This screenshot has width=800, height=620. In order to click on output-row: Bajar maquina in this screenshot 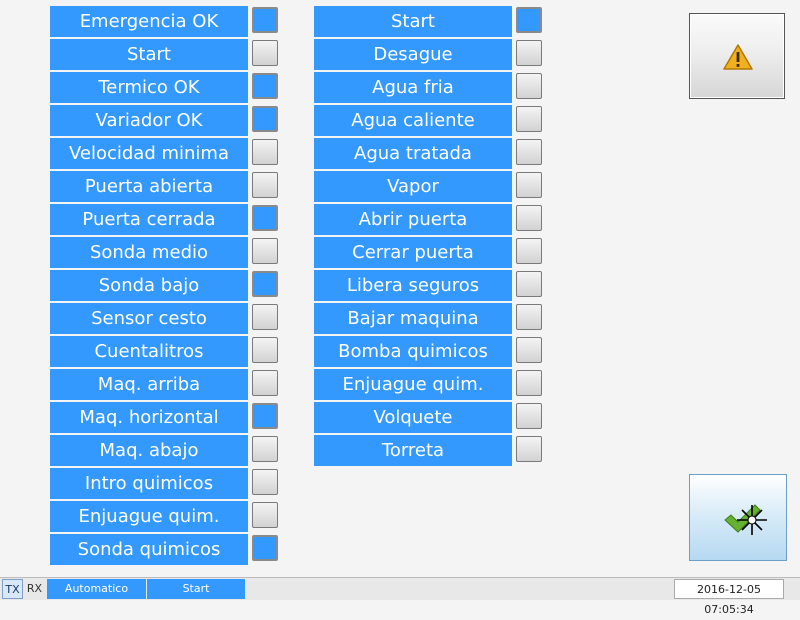, I will do `click(430, 318)`.